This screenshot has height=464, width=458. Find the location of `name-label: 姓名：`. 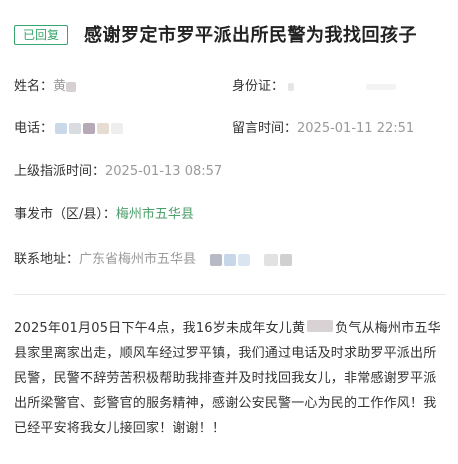

name-label: 姓名： is located at coordinates (34, 86).